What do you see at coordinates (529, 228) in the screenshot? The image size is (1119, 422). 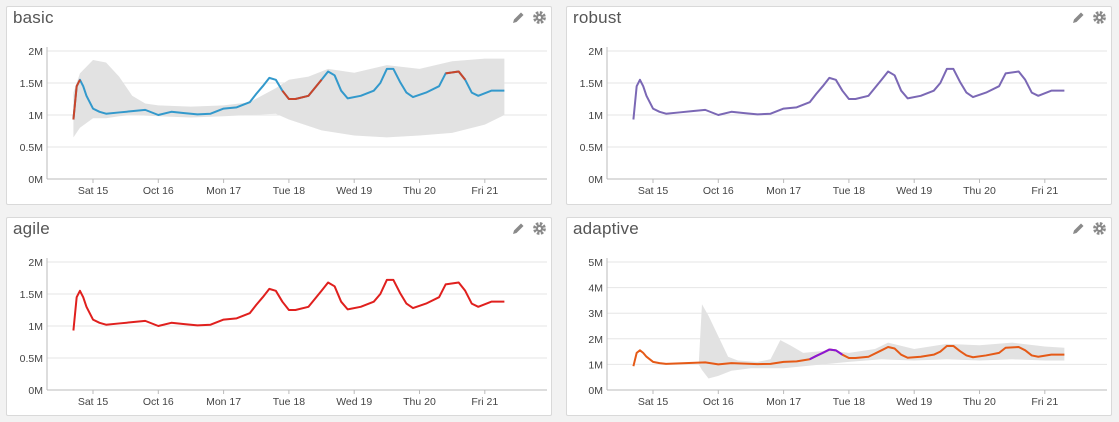 I see `panel-toolbar-agile` at bounding box center [529, 228].